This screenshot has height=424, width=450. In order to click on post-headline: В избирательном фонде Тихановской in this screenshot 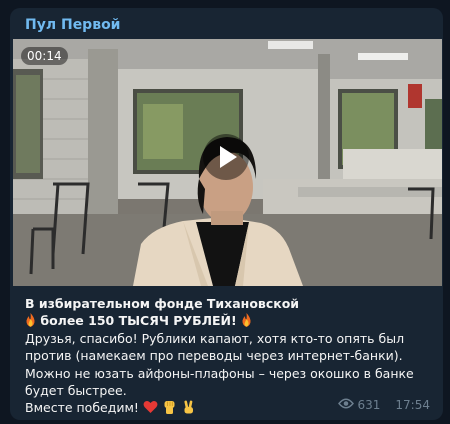, I will do `click(162, 303)`.